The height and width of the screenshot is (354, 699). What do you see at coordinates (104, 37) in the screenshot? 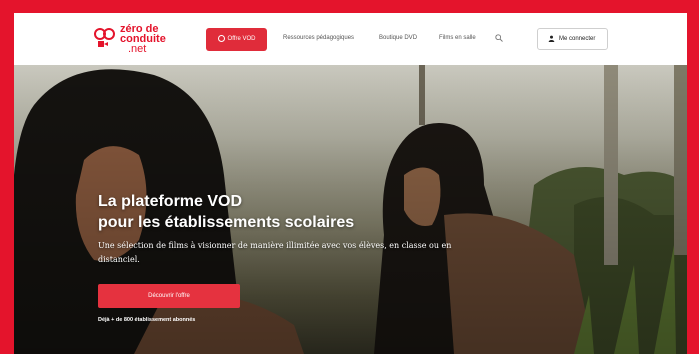
I see `film-camera-icon` at bounding box center [104, 37].